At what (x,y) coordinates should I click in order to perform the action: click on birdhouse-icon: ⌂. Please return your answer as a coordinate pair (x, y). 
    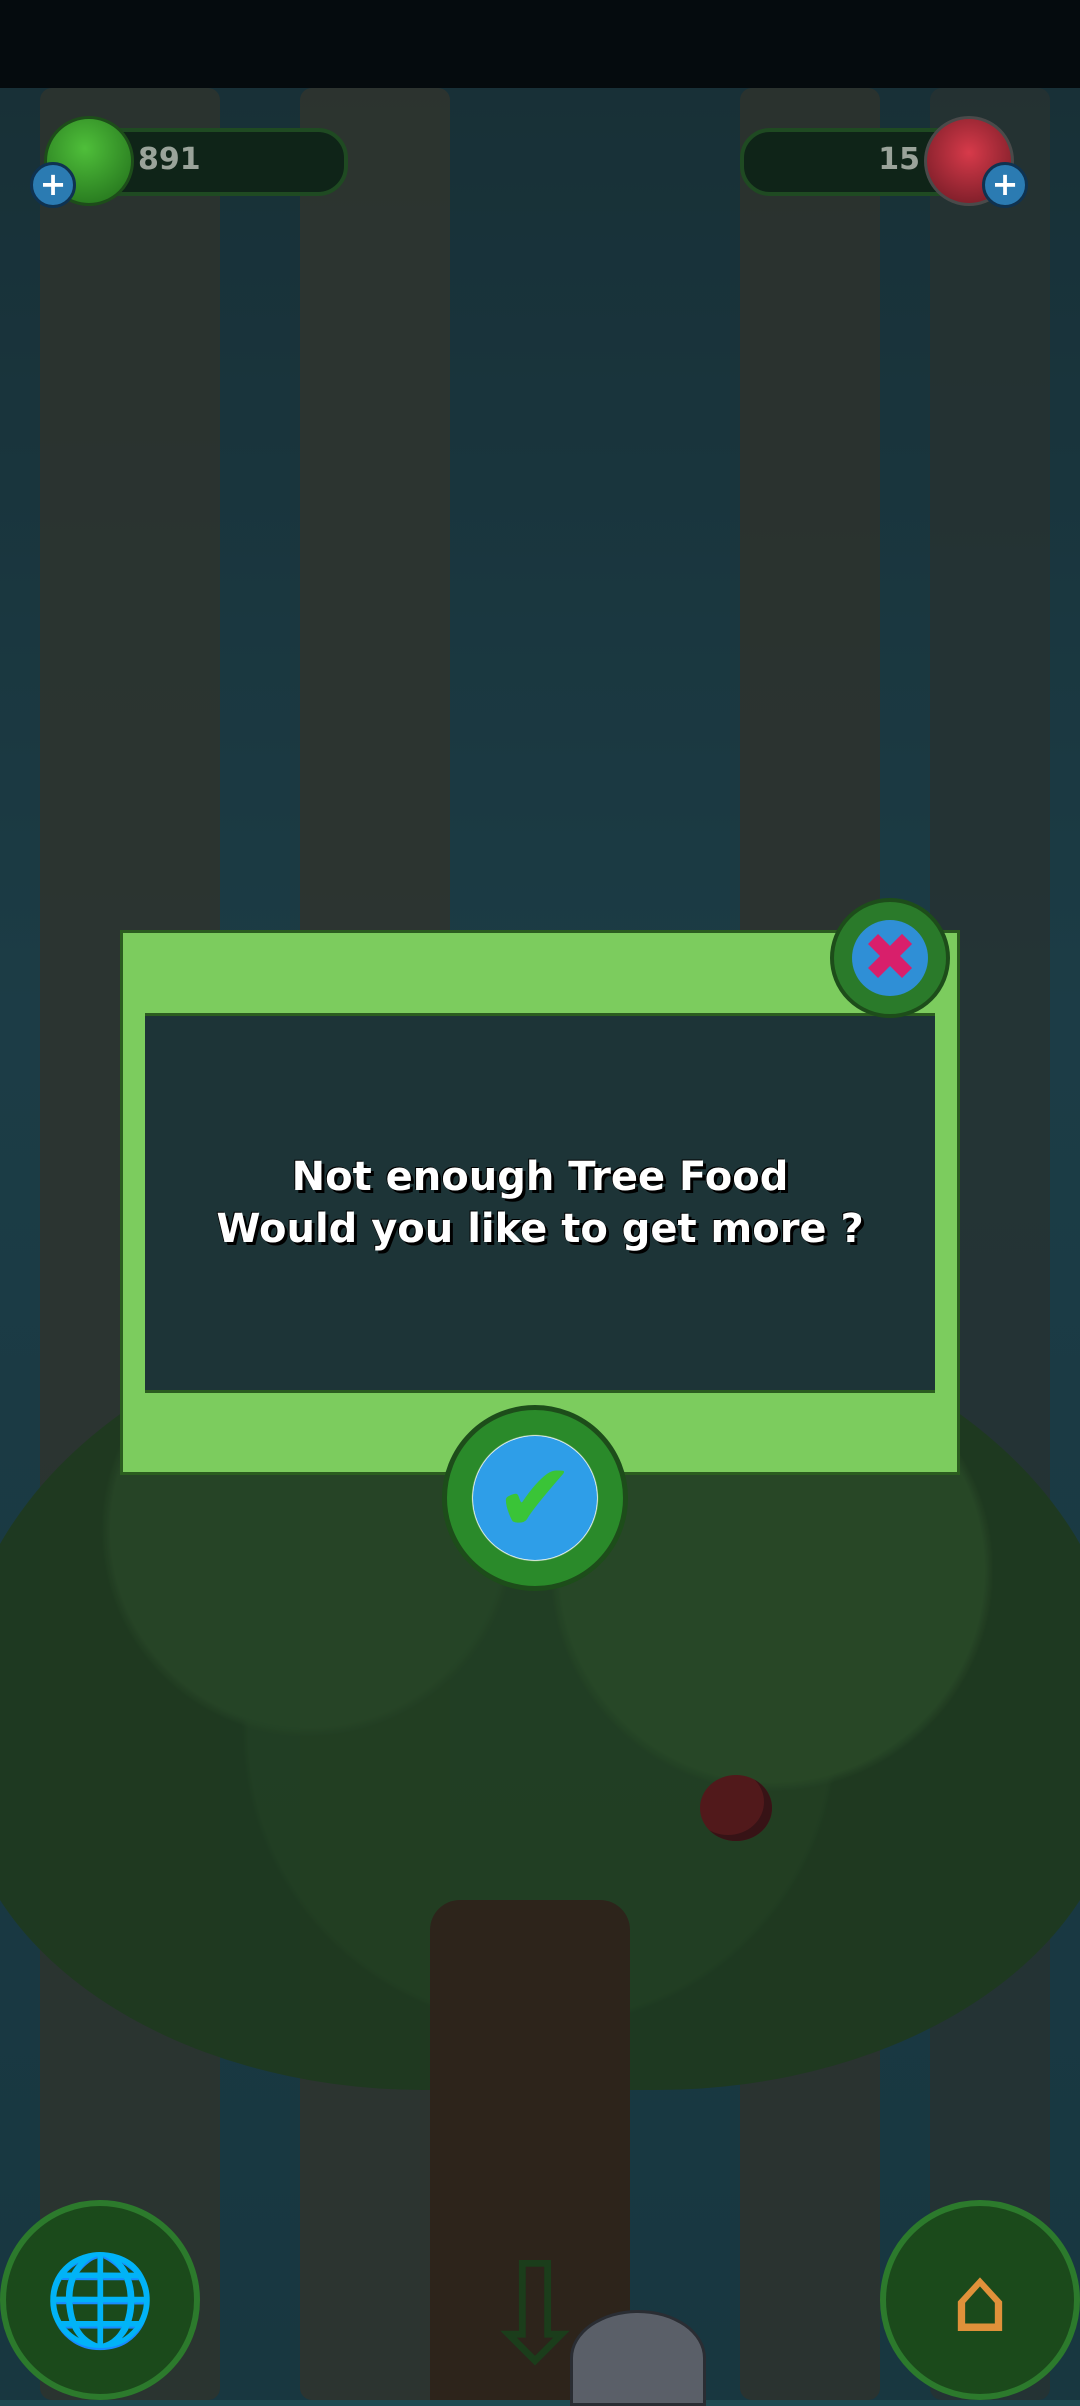
    Looking at the image, I should click on (980, 2300).